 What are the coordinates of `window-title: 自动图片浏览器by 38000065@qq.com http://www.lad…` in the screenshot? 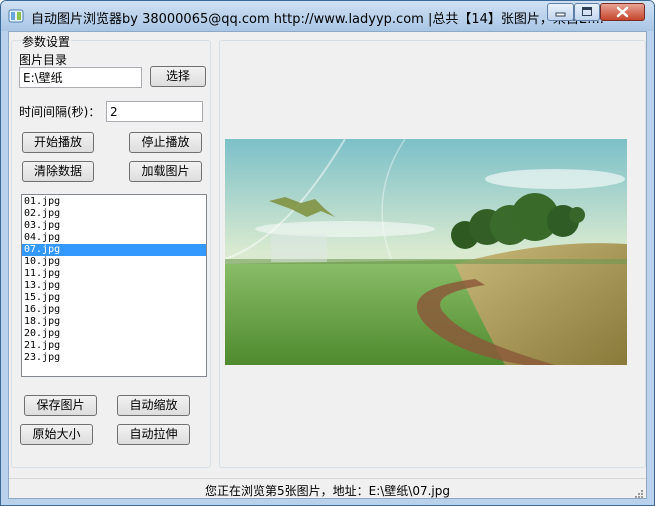 It's located at (317, 19).